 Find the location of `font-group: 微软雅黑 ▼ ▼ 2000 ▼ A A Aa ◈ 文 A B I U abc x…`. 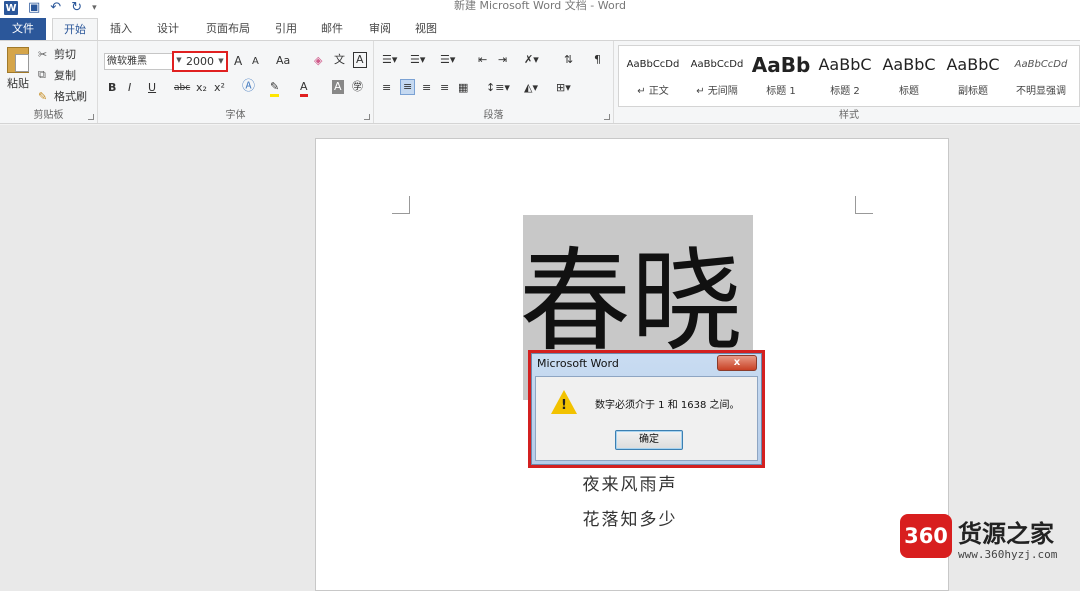

font-group: 微软雅黑 ▼ ▼ 2000 ▼ A A Aa ◈ 文 A B I U abc x… is located at coordinates (236, 82).